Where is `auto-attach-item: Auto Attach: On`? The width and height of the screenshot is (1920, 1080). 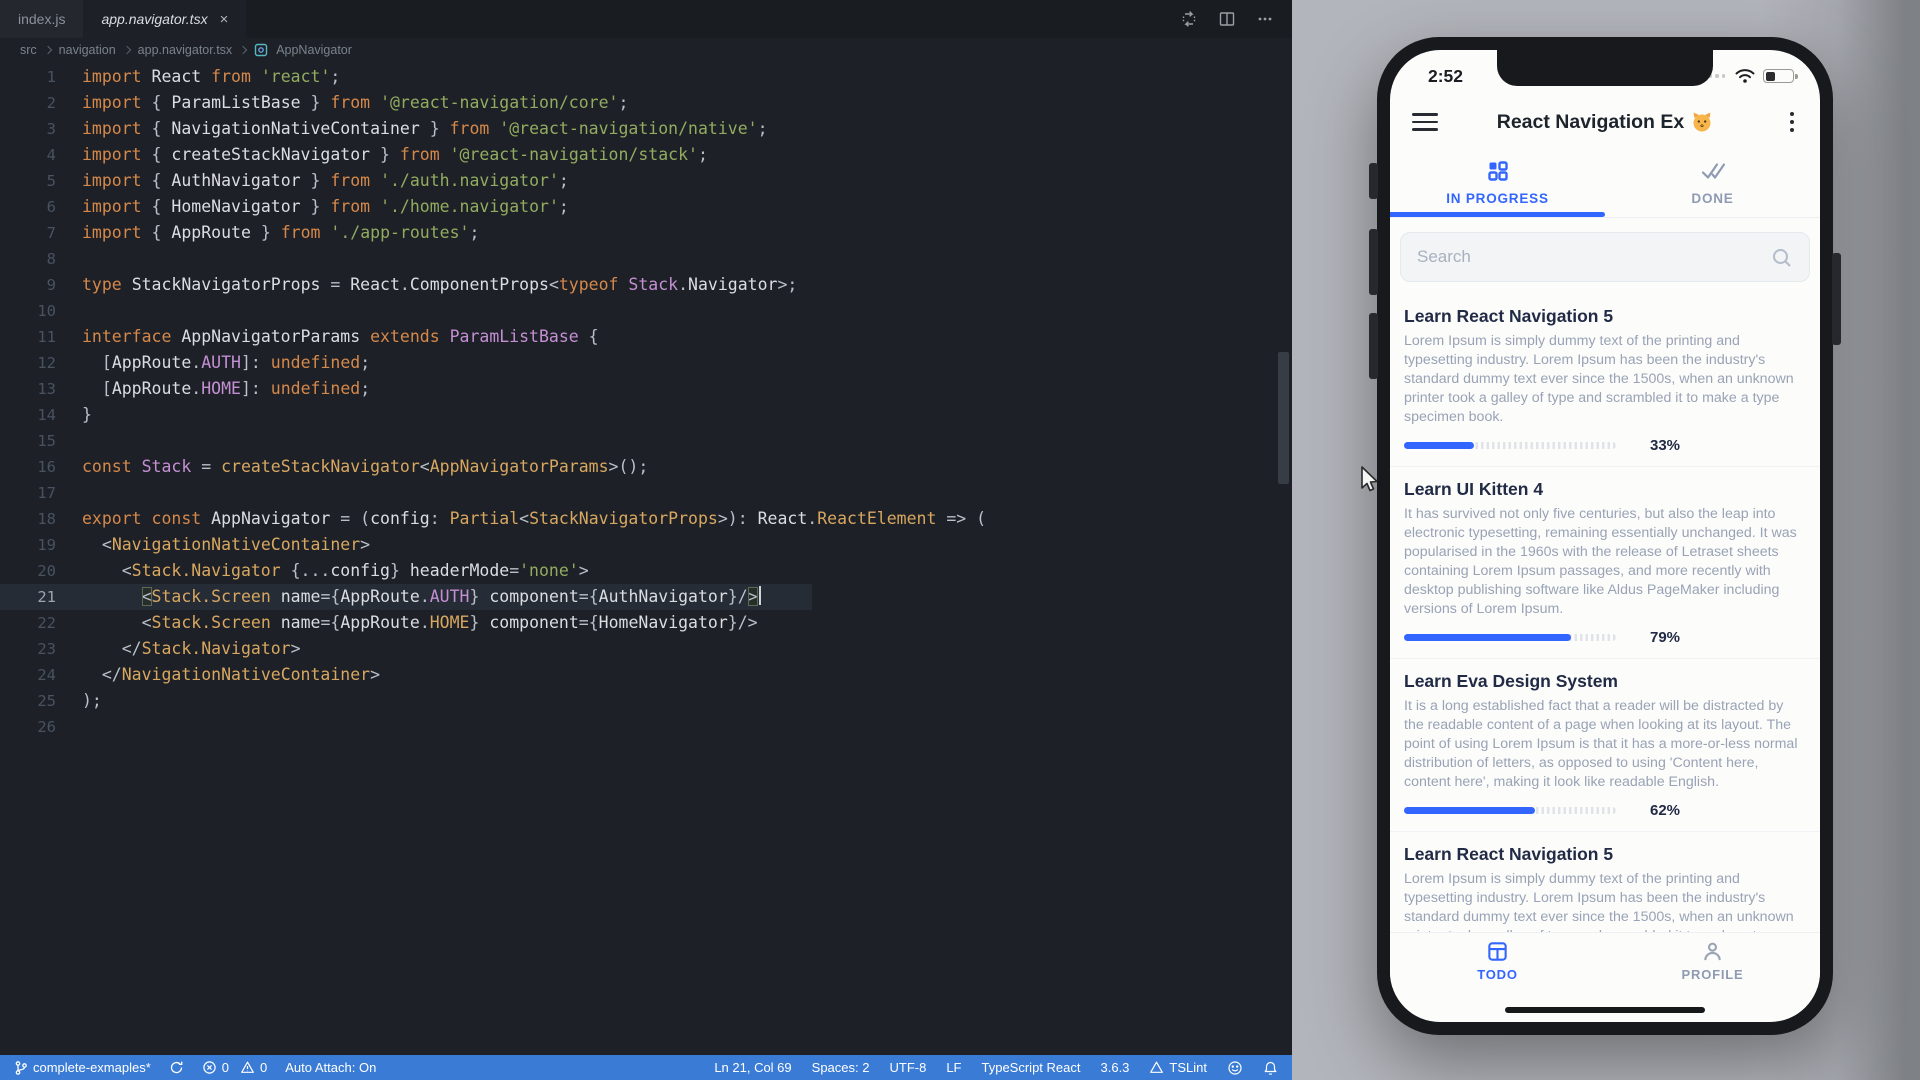 auto-attach-item: Auto Attach: On is located at coordinates (330, 1067).